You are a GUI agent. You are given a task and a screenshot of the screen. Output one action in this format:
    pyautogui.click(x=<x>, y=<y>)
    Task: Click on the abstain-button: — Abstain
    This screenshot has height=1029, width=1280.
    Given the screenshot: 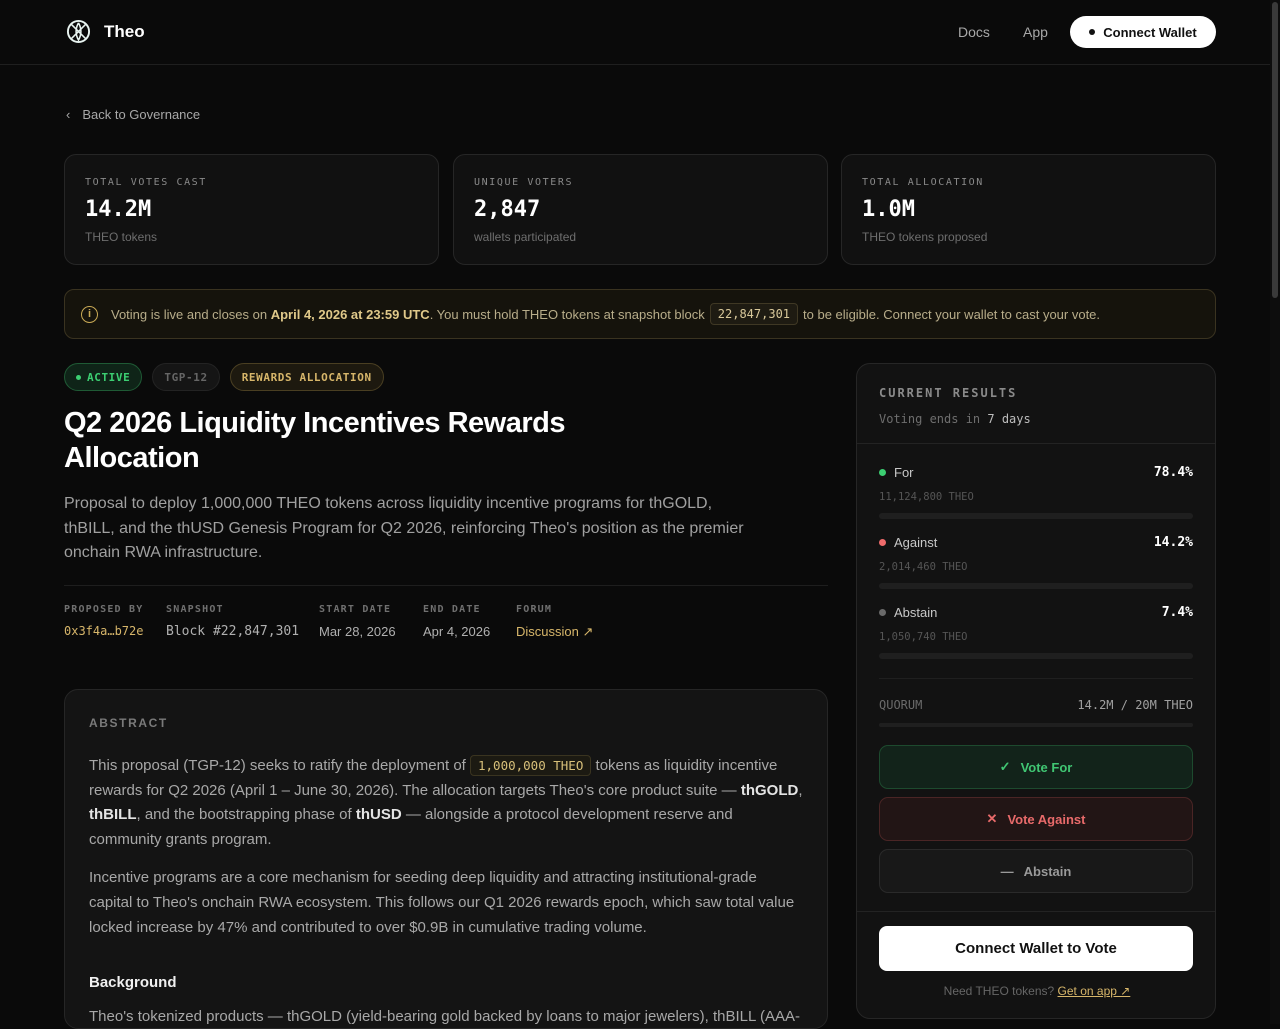 What is the action you would take?
    pyautogui.click(x=1036, y=871)
    